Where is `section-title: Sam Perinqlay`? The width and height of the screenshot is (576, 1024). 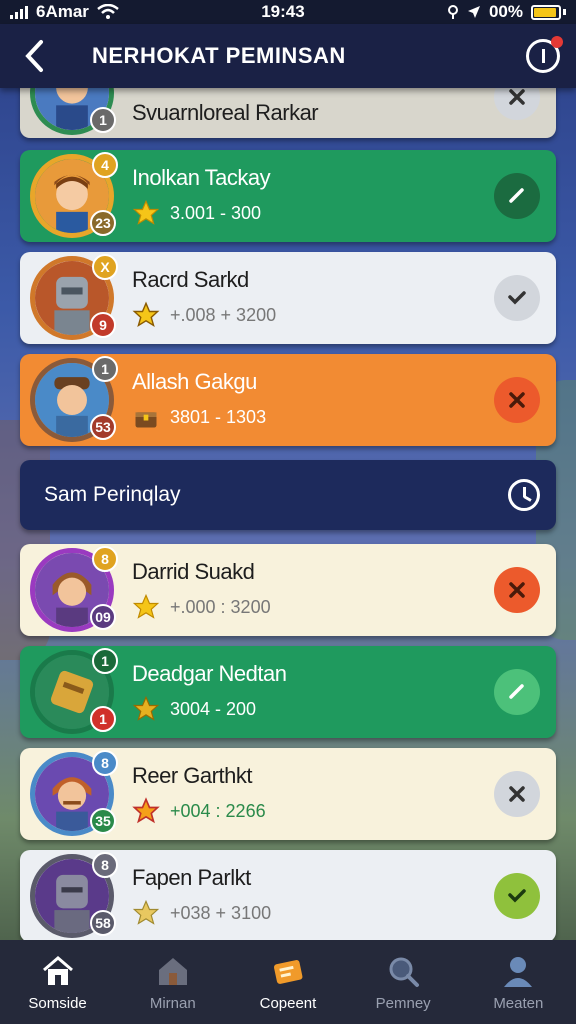
section-title: Sam Perinqlay is located at coordinates (112, 494).